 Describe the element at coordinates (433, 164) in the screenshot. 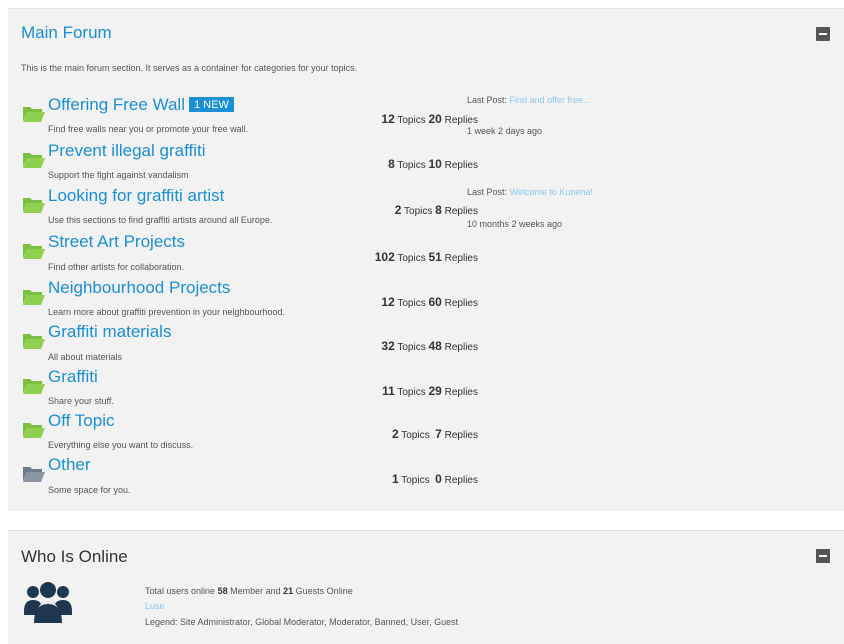

I see `category-stats: 8 Topics 10 Replies` at that location.